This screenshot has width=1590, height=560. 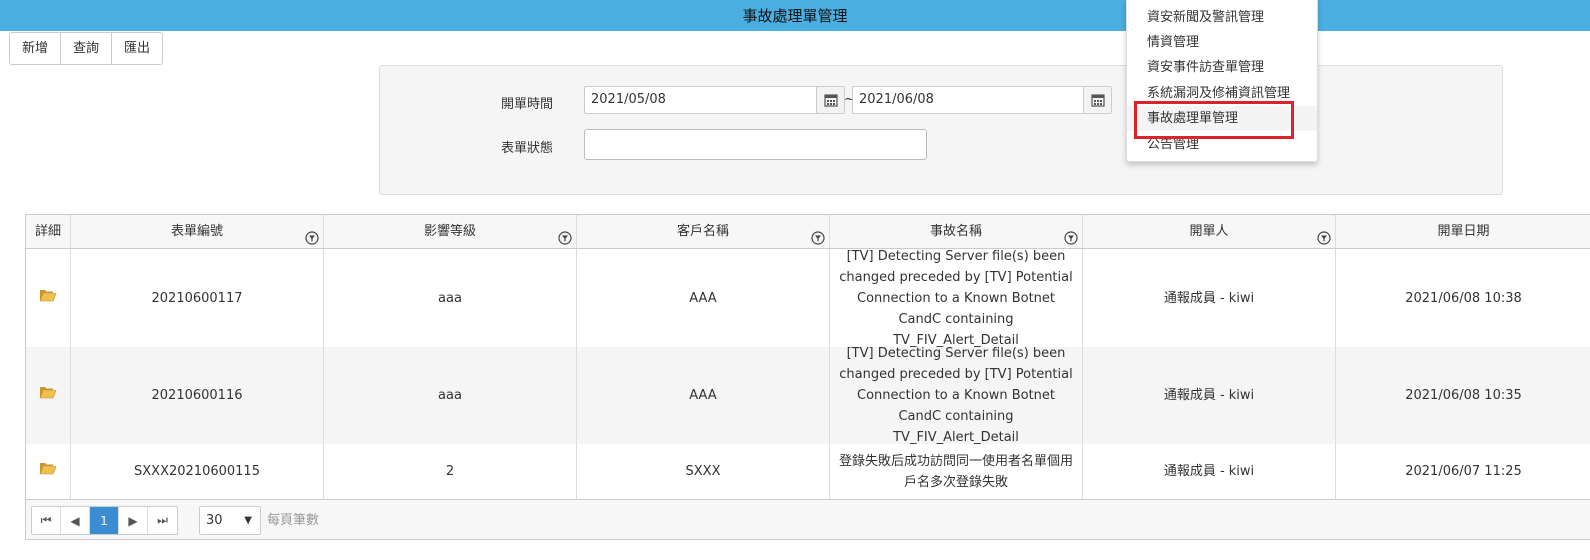 What do you see at coordinates (1222, 17) in the screenshot?
I see `menu-item-security-news: 資安新聞及警訊管理` at bounding box center [1222, 17].